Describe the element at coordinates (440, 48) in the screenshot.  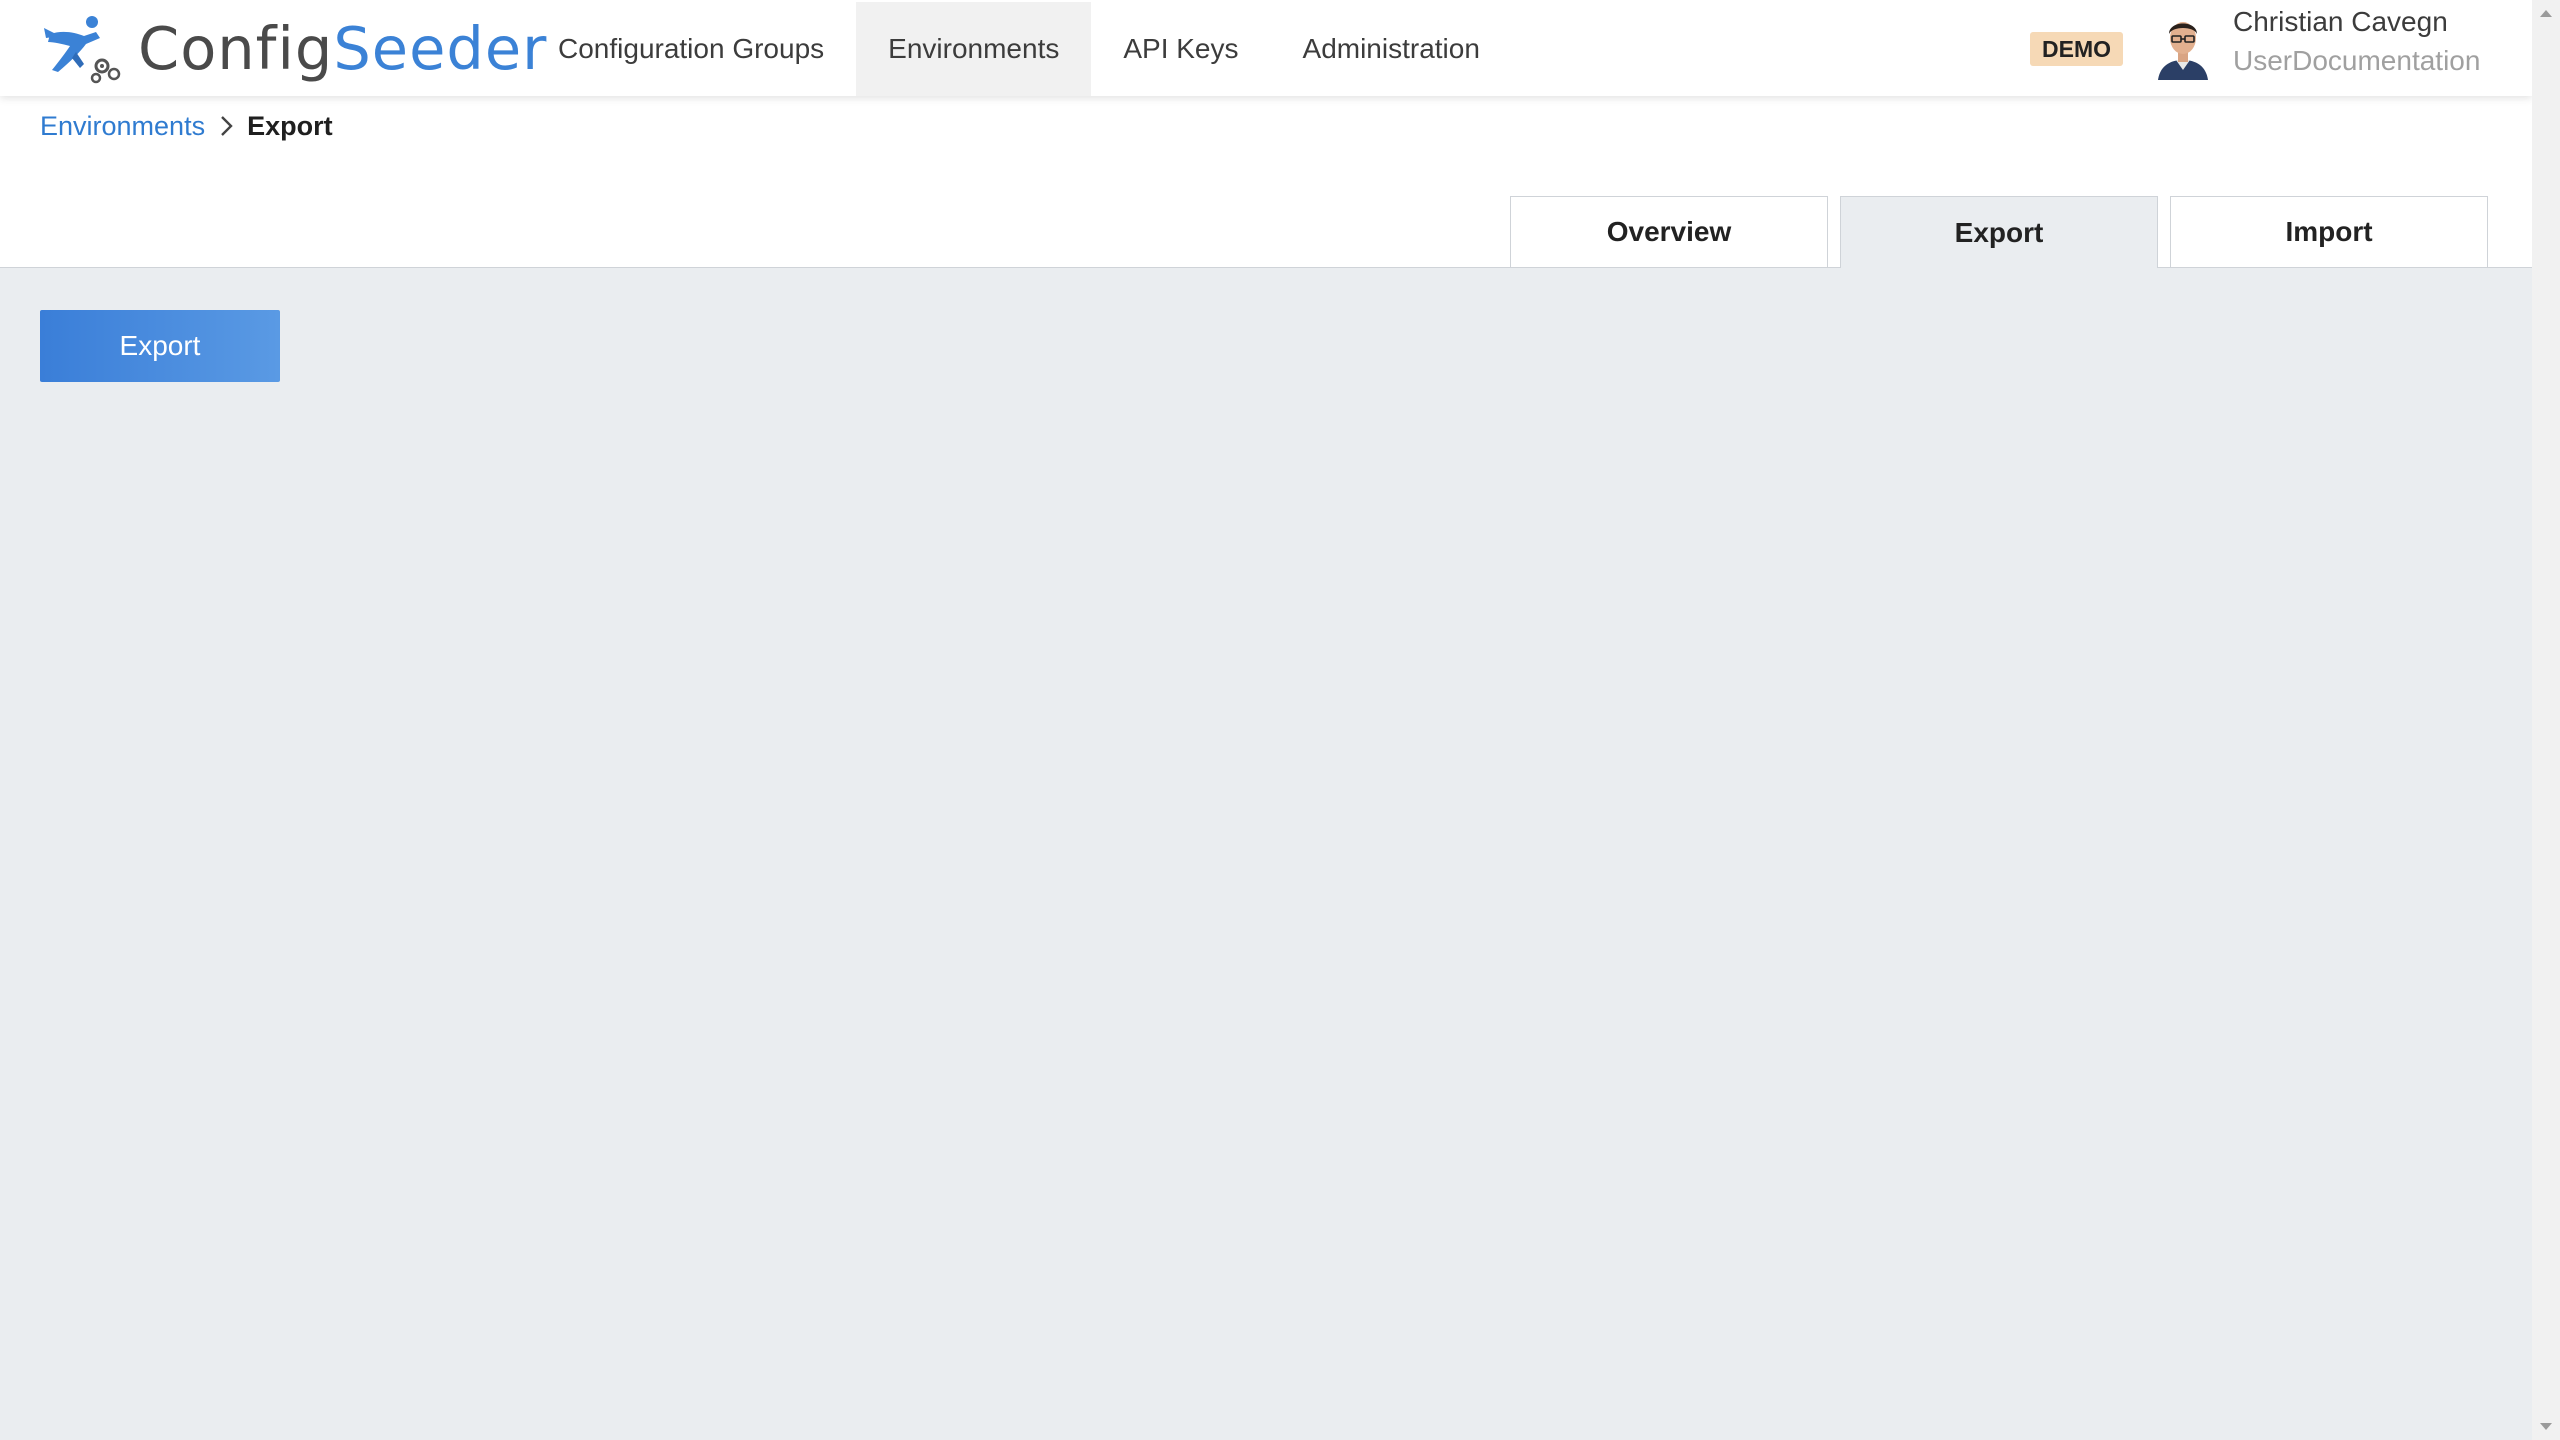
I see `logo-text-seeder: Seeder` at that location.